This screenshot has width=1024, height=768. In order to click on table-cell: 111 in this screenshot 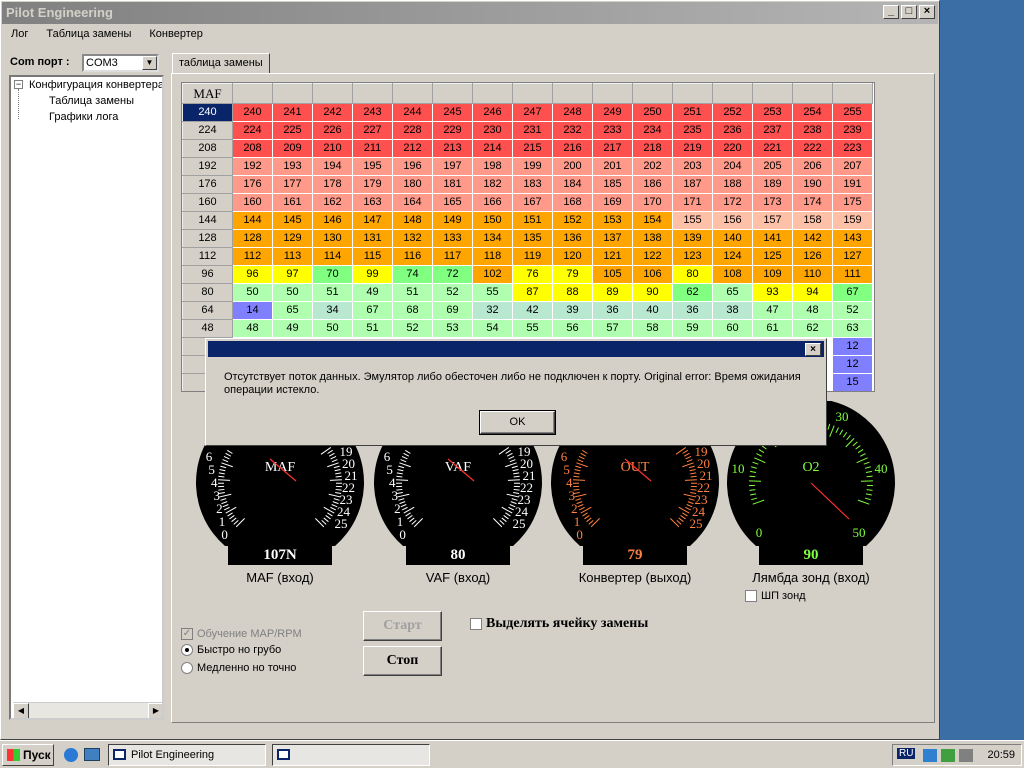, I will do `click(852, 274)`.